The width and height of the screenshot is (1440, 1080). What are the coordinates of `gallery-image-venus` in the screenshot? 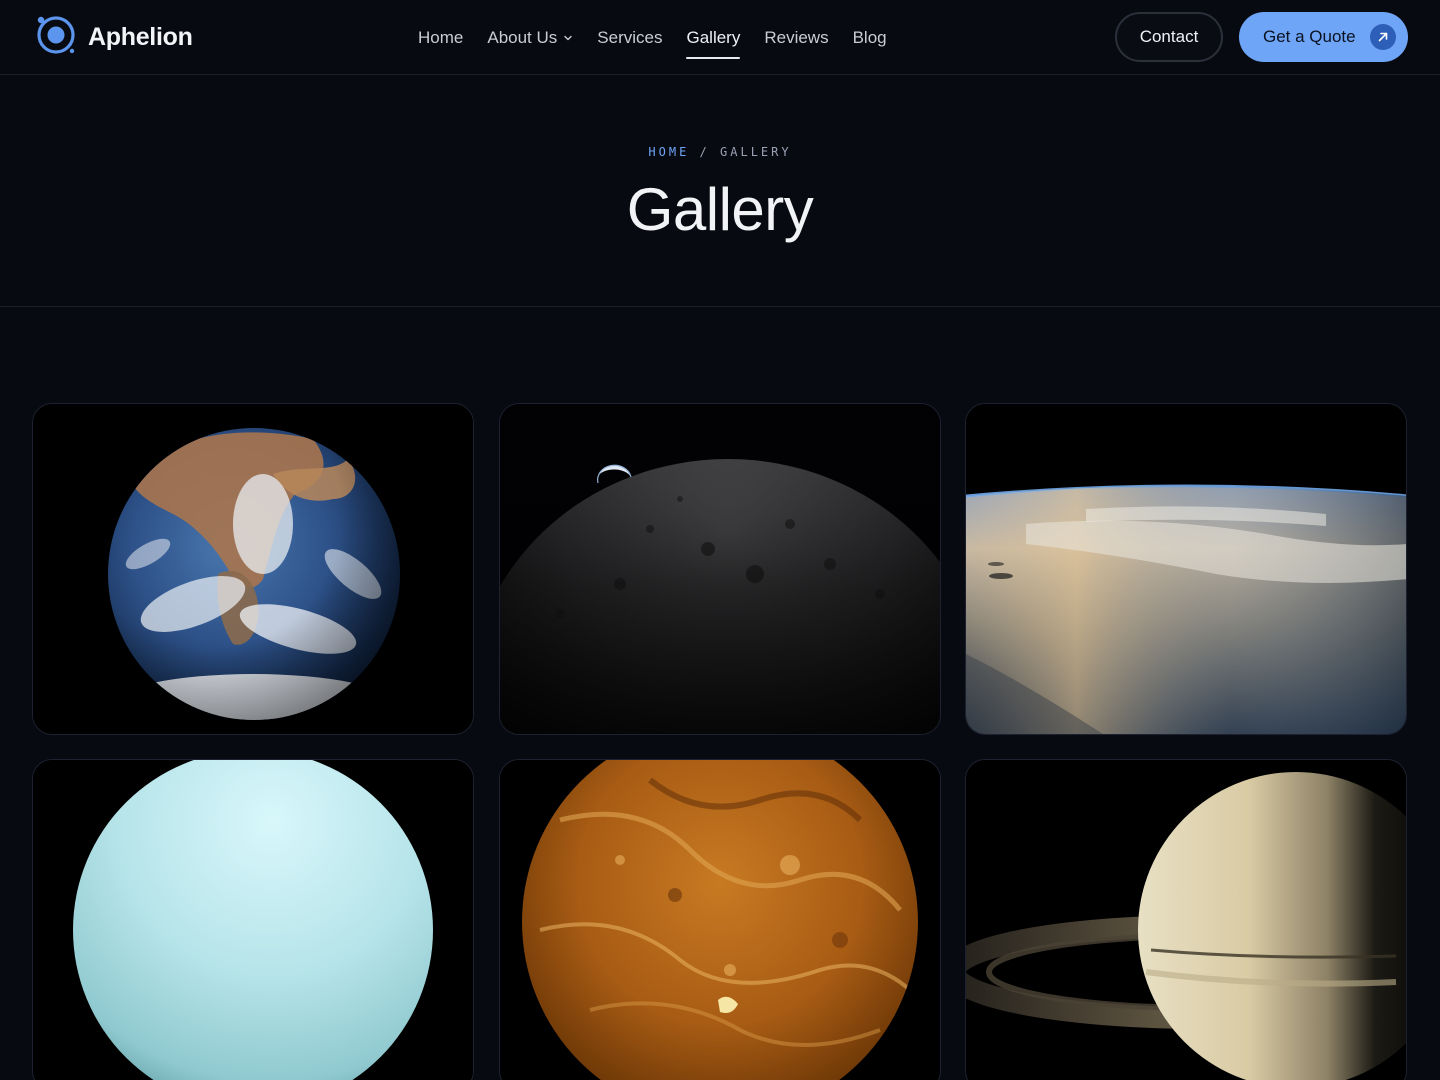 It's located at (720, 919).